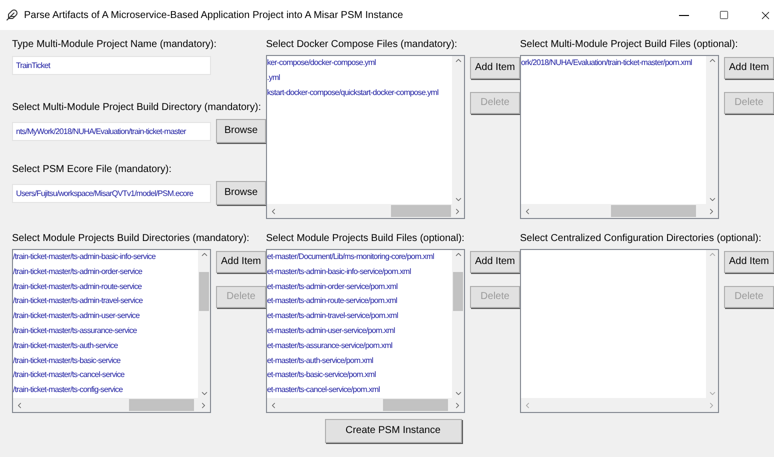 This screenshot has width=774, height=457. I want to click on list-item: /train-ticket-master/ts-admin-route-service, so click(77, 287).